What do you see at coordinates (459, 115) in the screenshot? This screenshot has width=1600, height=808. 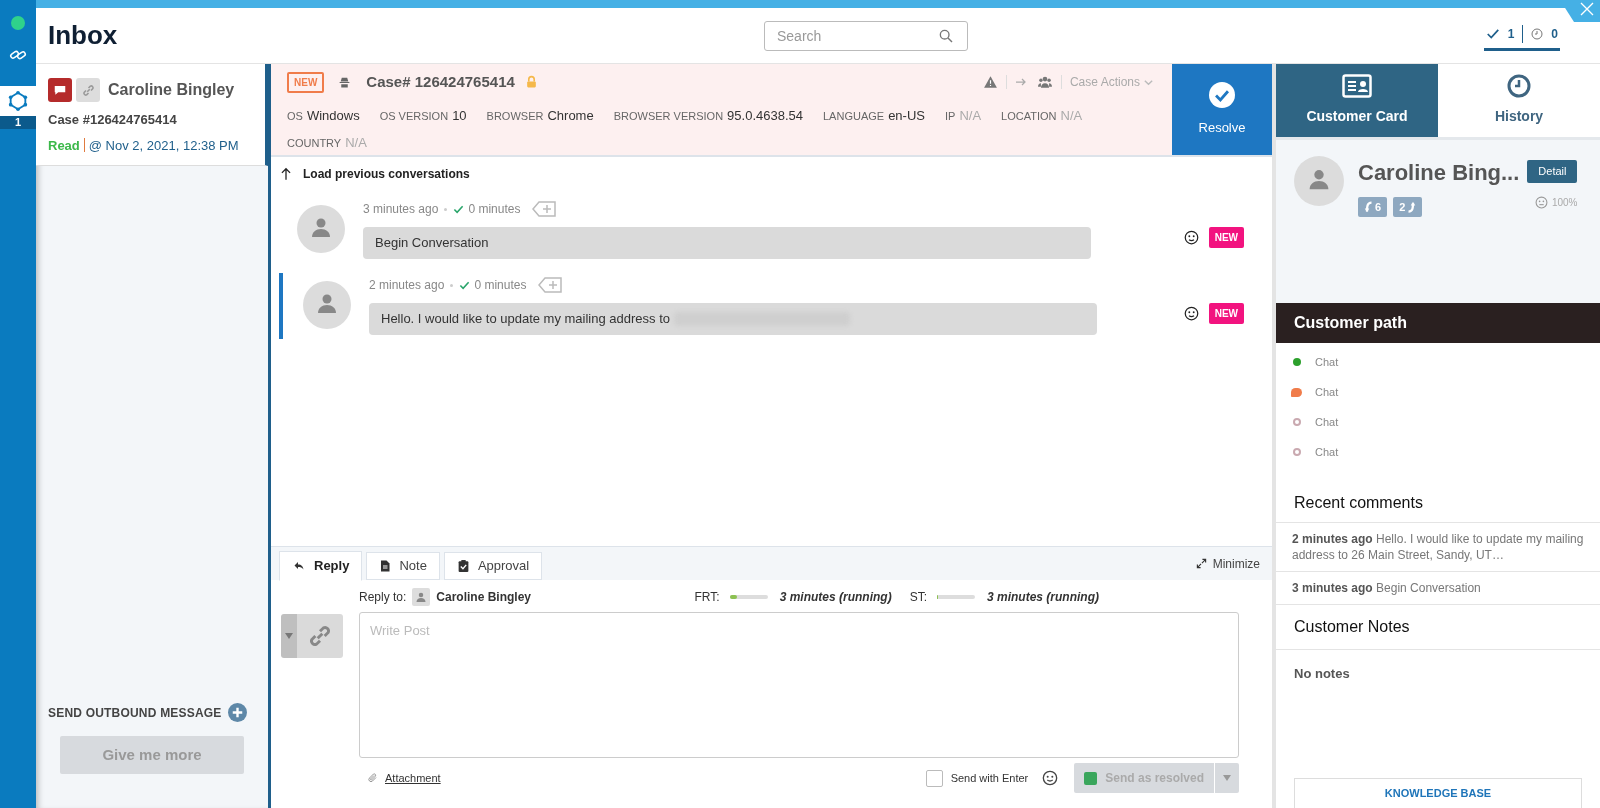 I see `field-value: 10` at bounding box center [459, 115].